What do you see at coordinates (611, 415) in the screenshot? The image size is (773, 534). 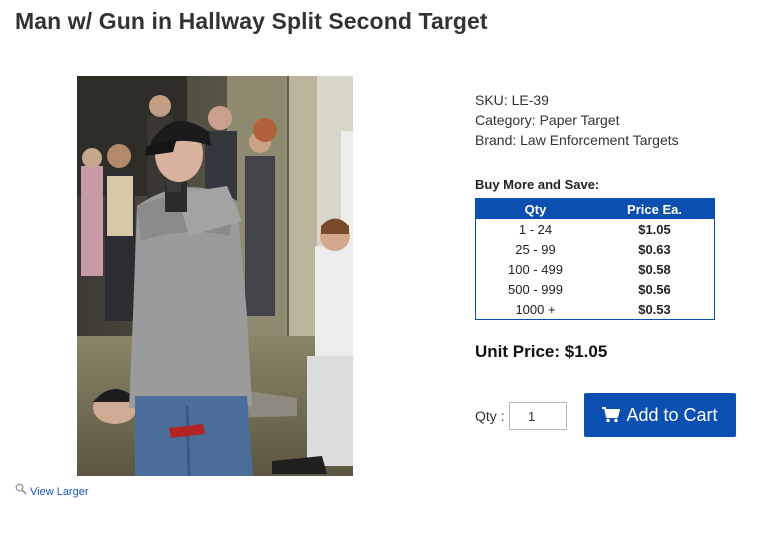 I see `shopping-cart-icon` at bounding box center [611, 415].